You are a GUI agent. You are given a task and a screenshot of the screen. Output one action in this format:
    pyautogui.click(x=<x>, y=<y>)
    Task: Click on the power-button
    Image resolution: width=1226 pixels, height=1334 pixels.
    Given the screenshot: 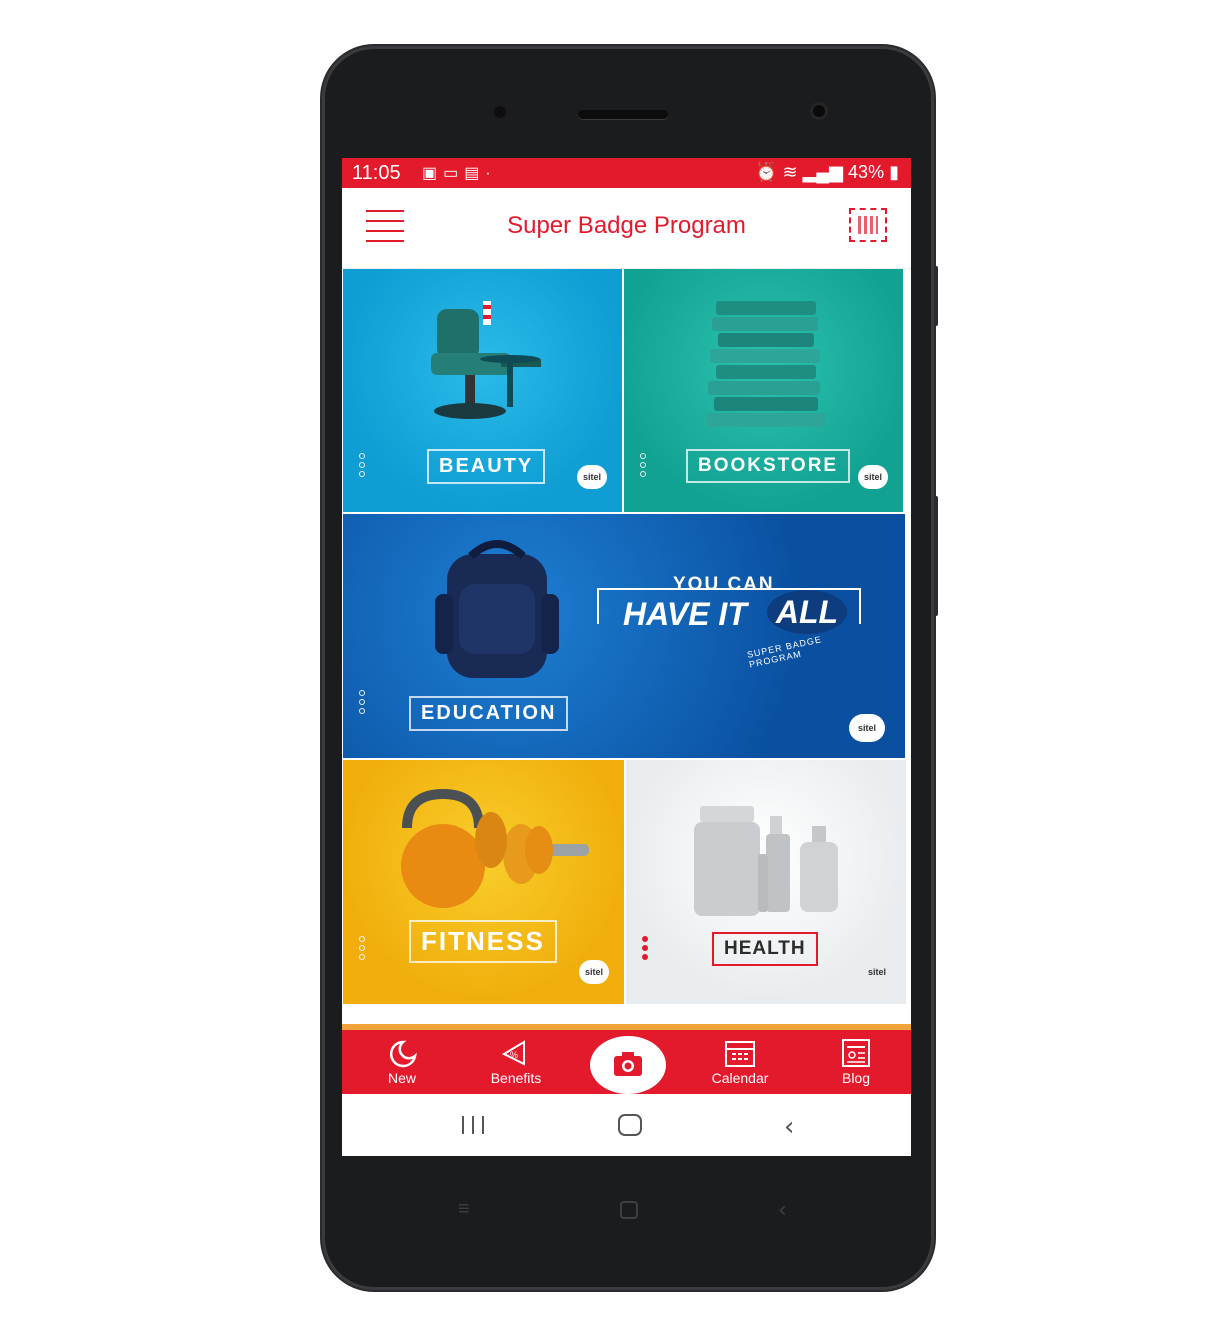 What is the action you would take?
    pyautogui.click(x=936, y=556)
    